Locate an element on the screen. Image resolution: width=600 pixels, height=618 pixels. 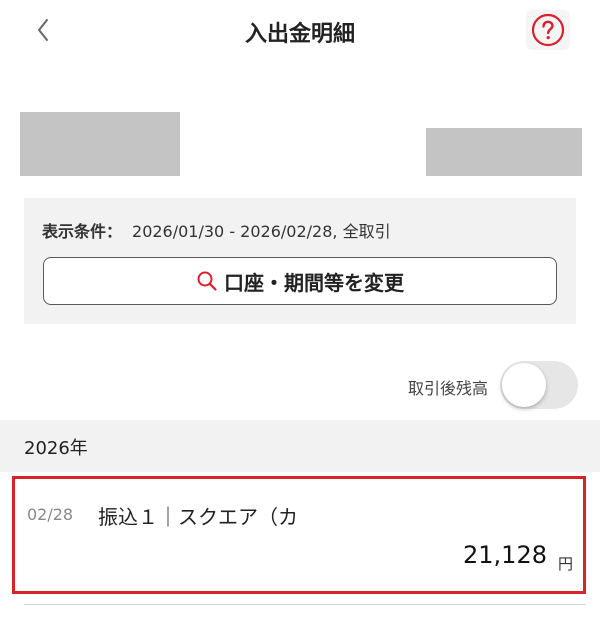
change-button-label: 口座・期間等を変更 is located at coordinates (314, 282).